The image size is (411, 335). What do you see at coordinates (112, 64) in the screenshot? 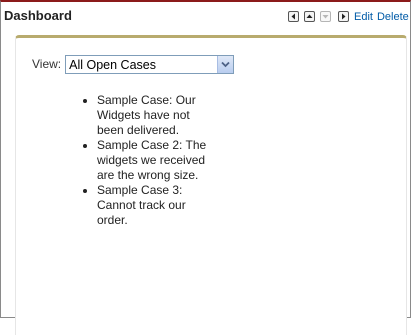
I see `view-select-value: All Open Cases` at bounding box center [112, 64].